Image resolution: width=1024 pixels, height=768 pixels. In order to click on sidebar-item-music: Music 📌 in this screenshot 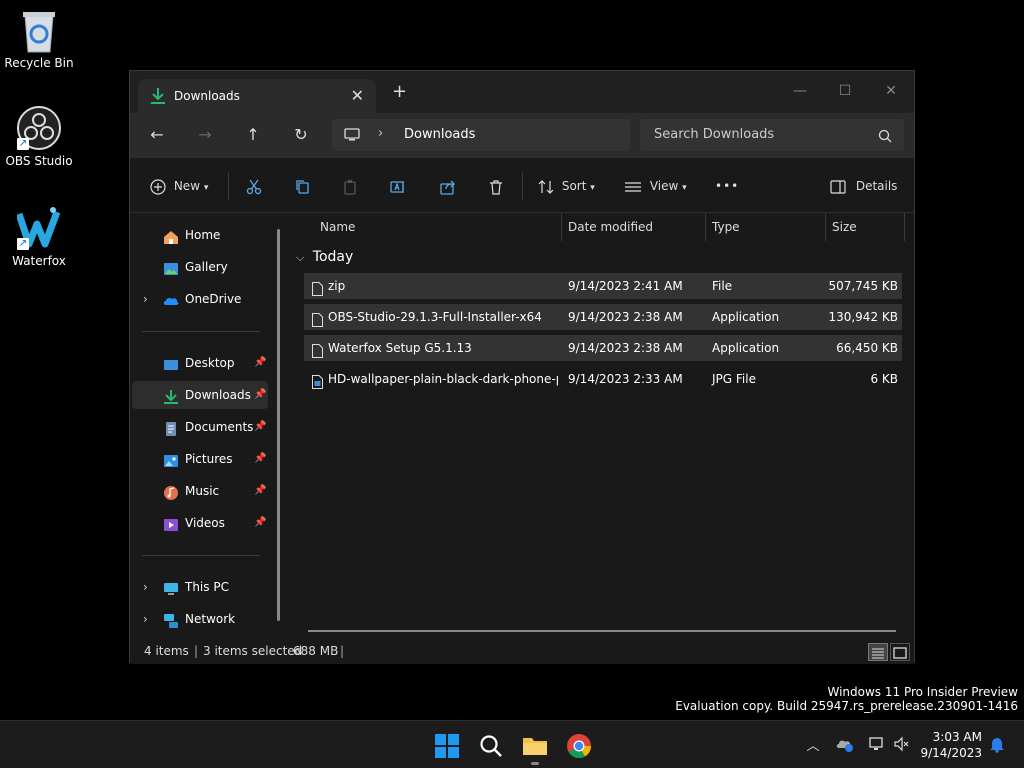, I will do `click(200, 491)`.